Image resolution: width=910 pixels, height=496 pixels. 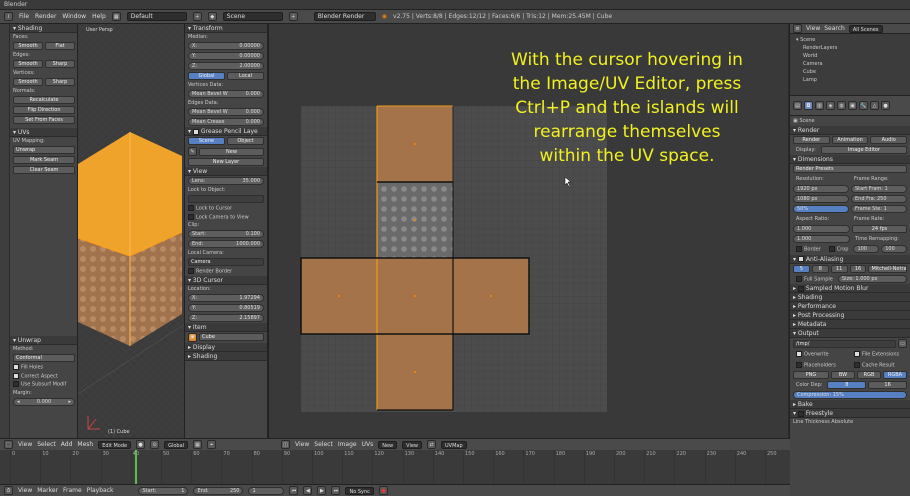 What do you see at coordinates (820, 268) in the screenshot?
I see `aa-8-button: 8` at bounding box center [820, 268].